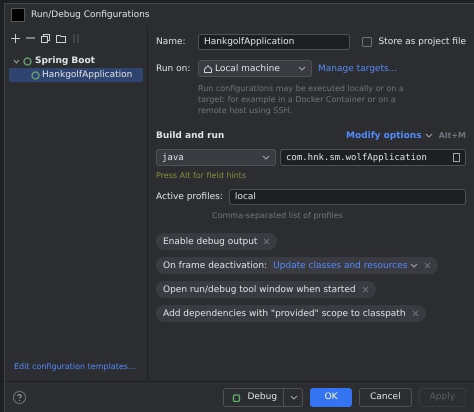 The height and width of the screenshot is (412, 474). I want to click on option-label: Open run/debug tool window when started, so click(259, 289).